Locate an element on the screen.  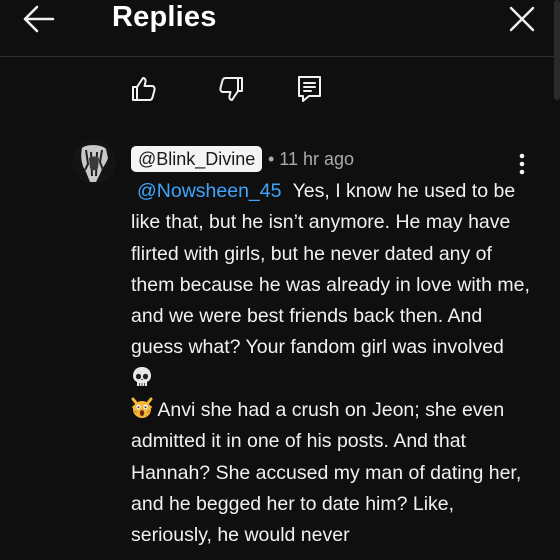
screaming-cat-emoji-icon is located at coordinates (142, 408).